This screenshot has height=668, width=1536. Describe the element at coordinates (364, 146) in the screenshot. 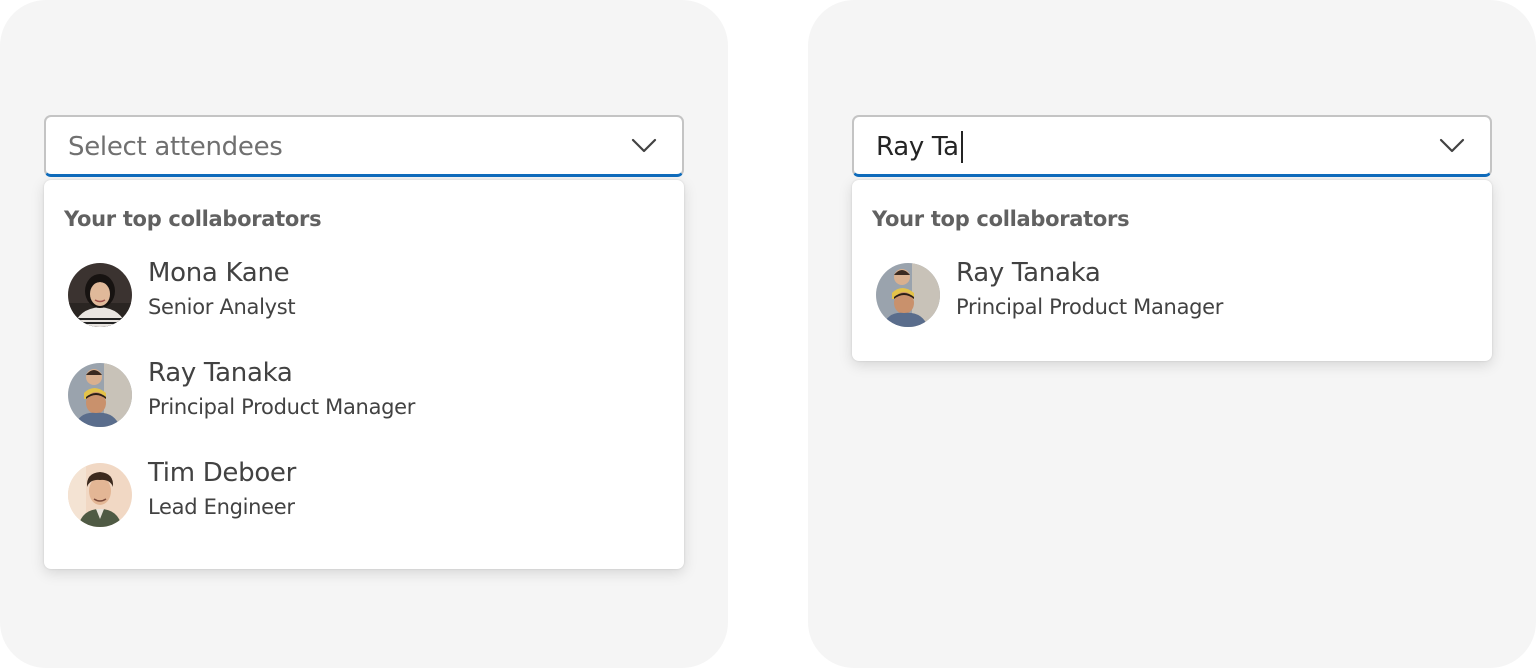

I see `attendees-combobox: Select attendees` at that location.